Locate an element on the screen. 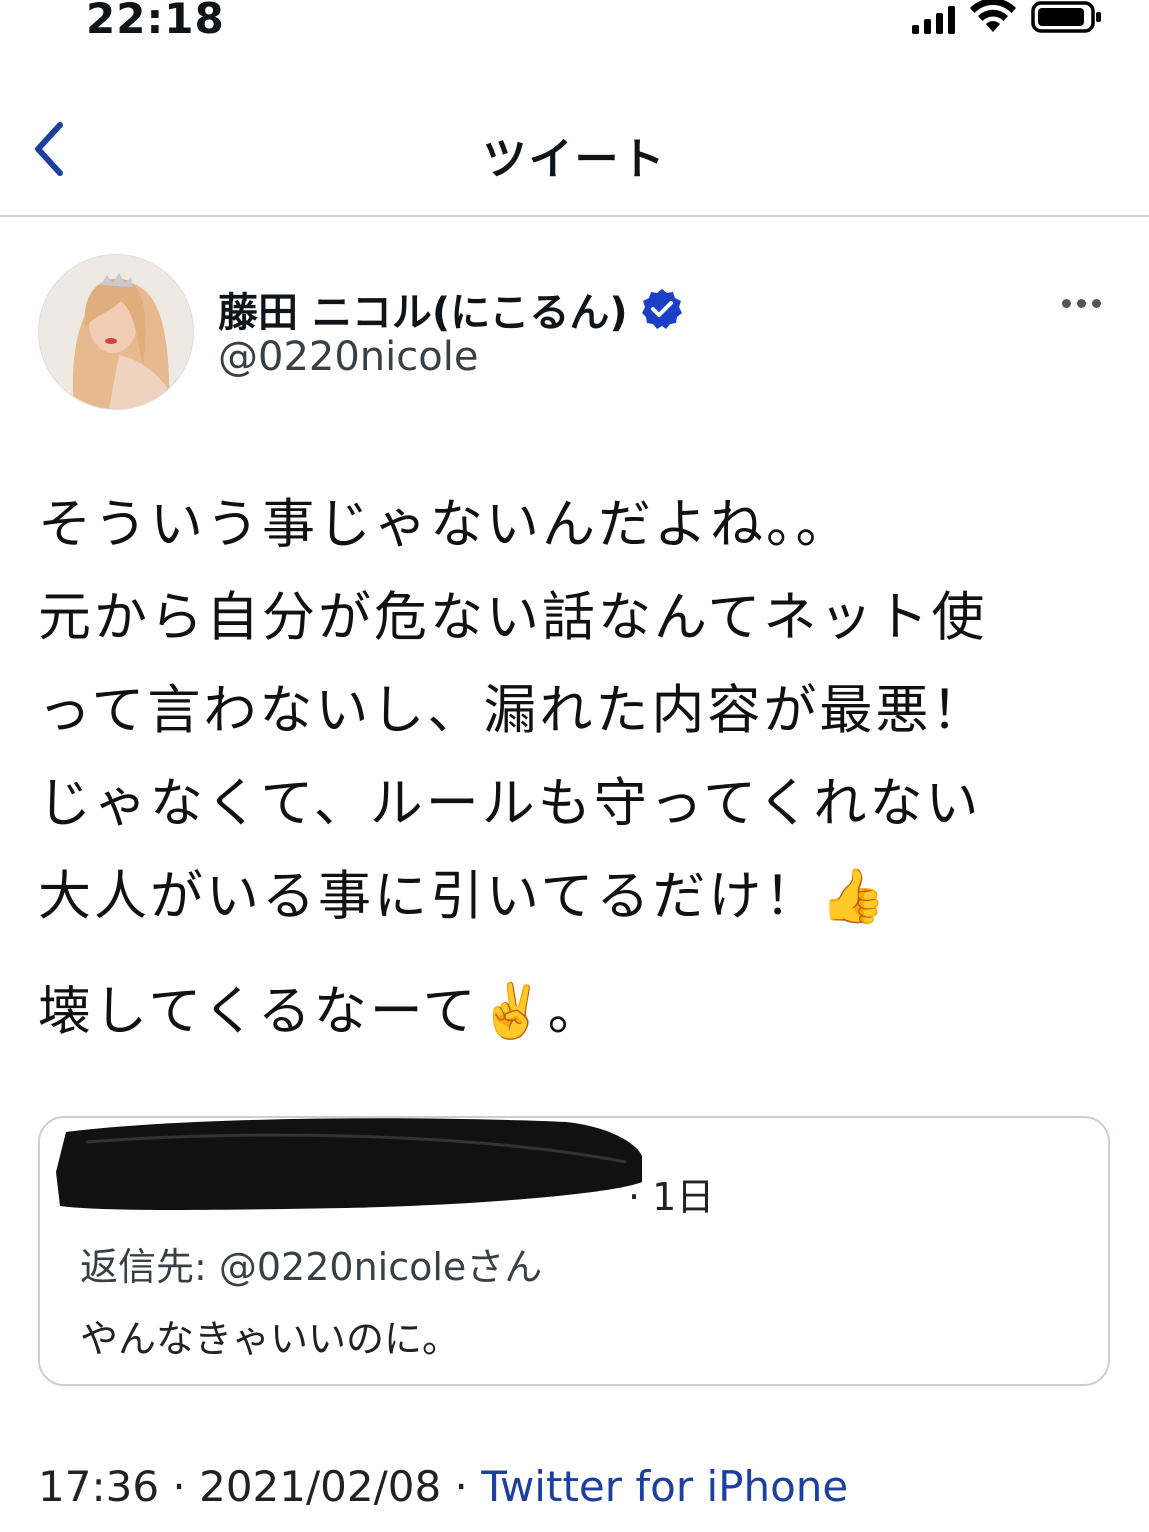  quoted-time-ago: 1日 is located at coordinates (683, 1197).